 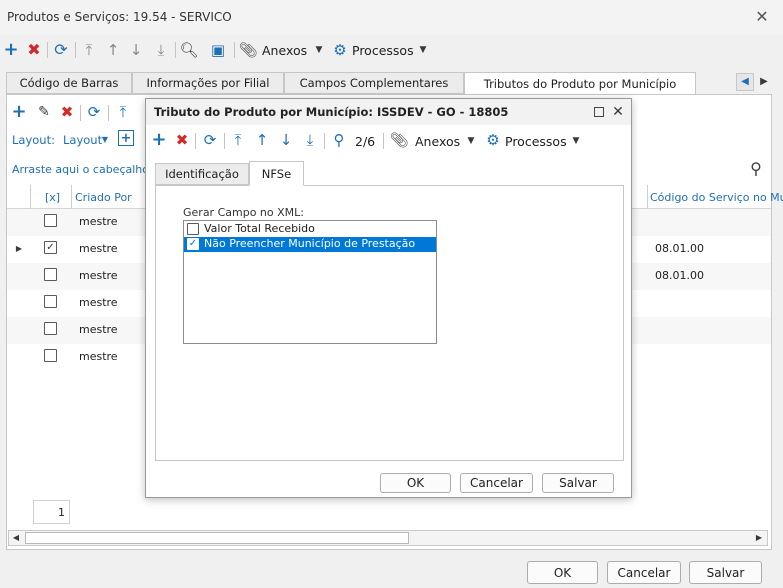 I want to click on column-header-check: [x], so click(x=52, y=197).